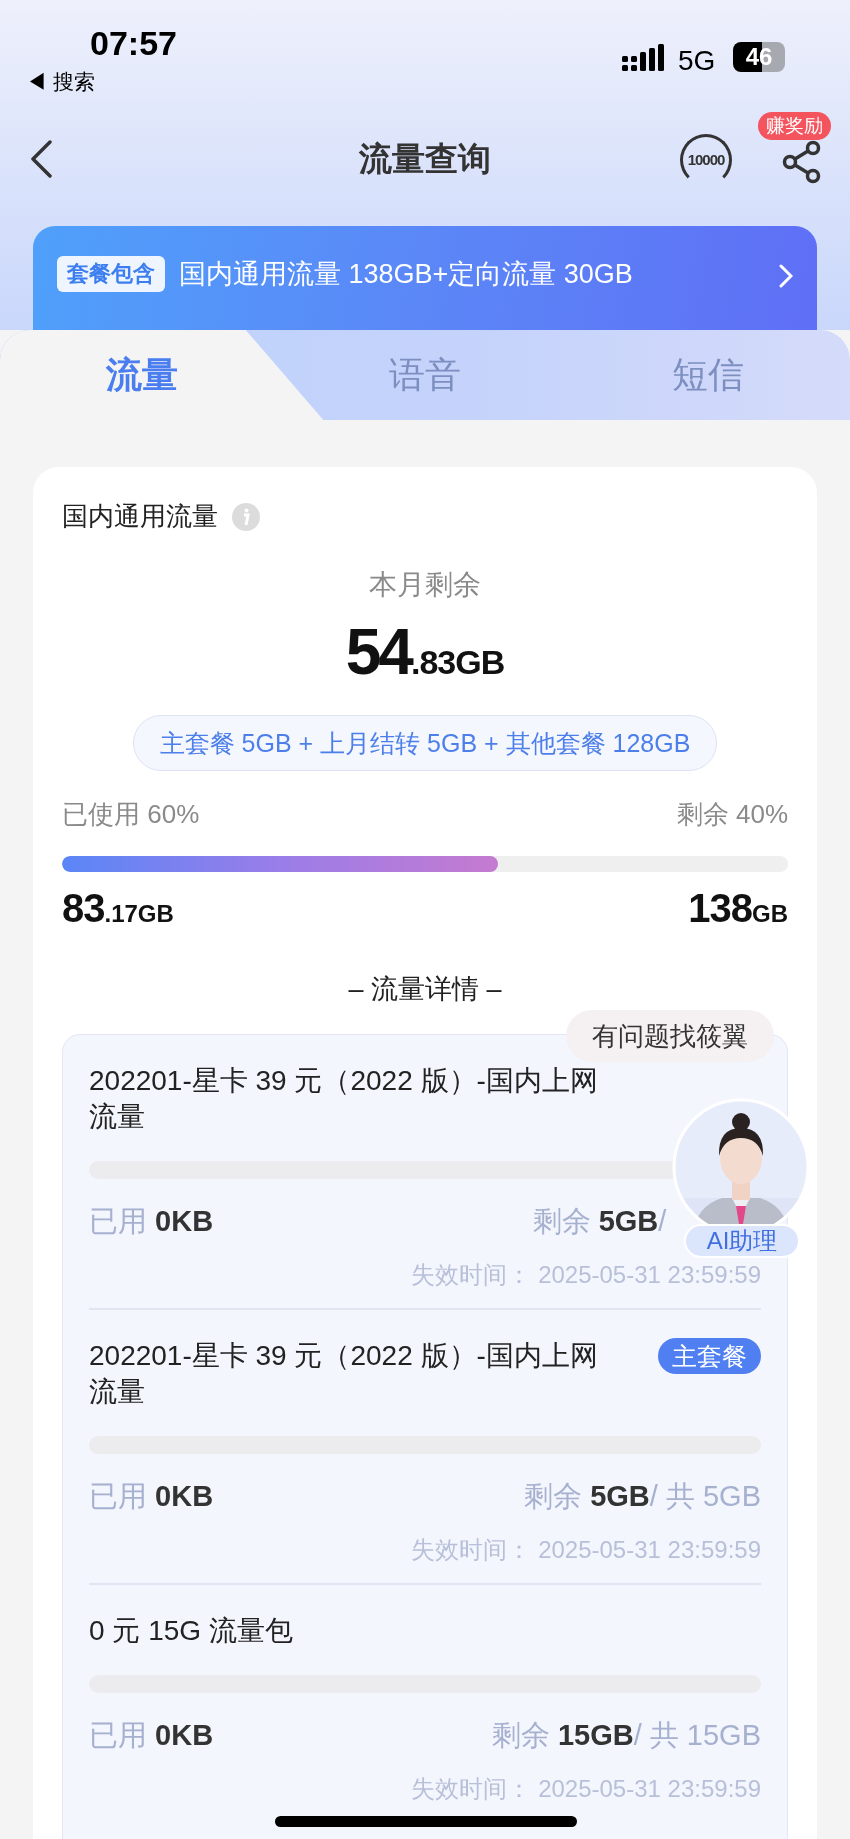 This screenshot has width=850, height=1839. Describe the element at coordinates (802, 162) in the screenshot. I see `share-icon` at that location.